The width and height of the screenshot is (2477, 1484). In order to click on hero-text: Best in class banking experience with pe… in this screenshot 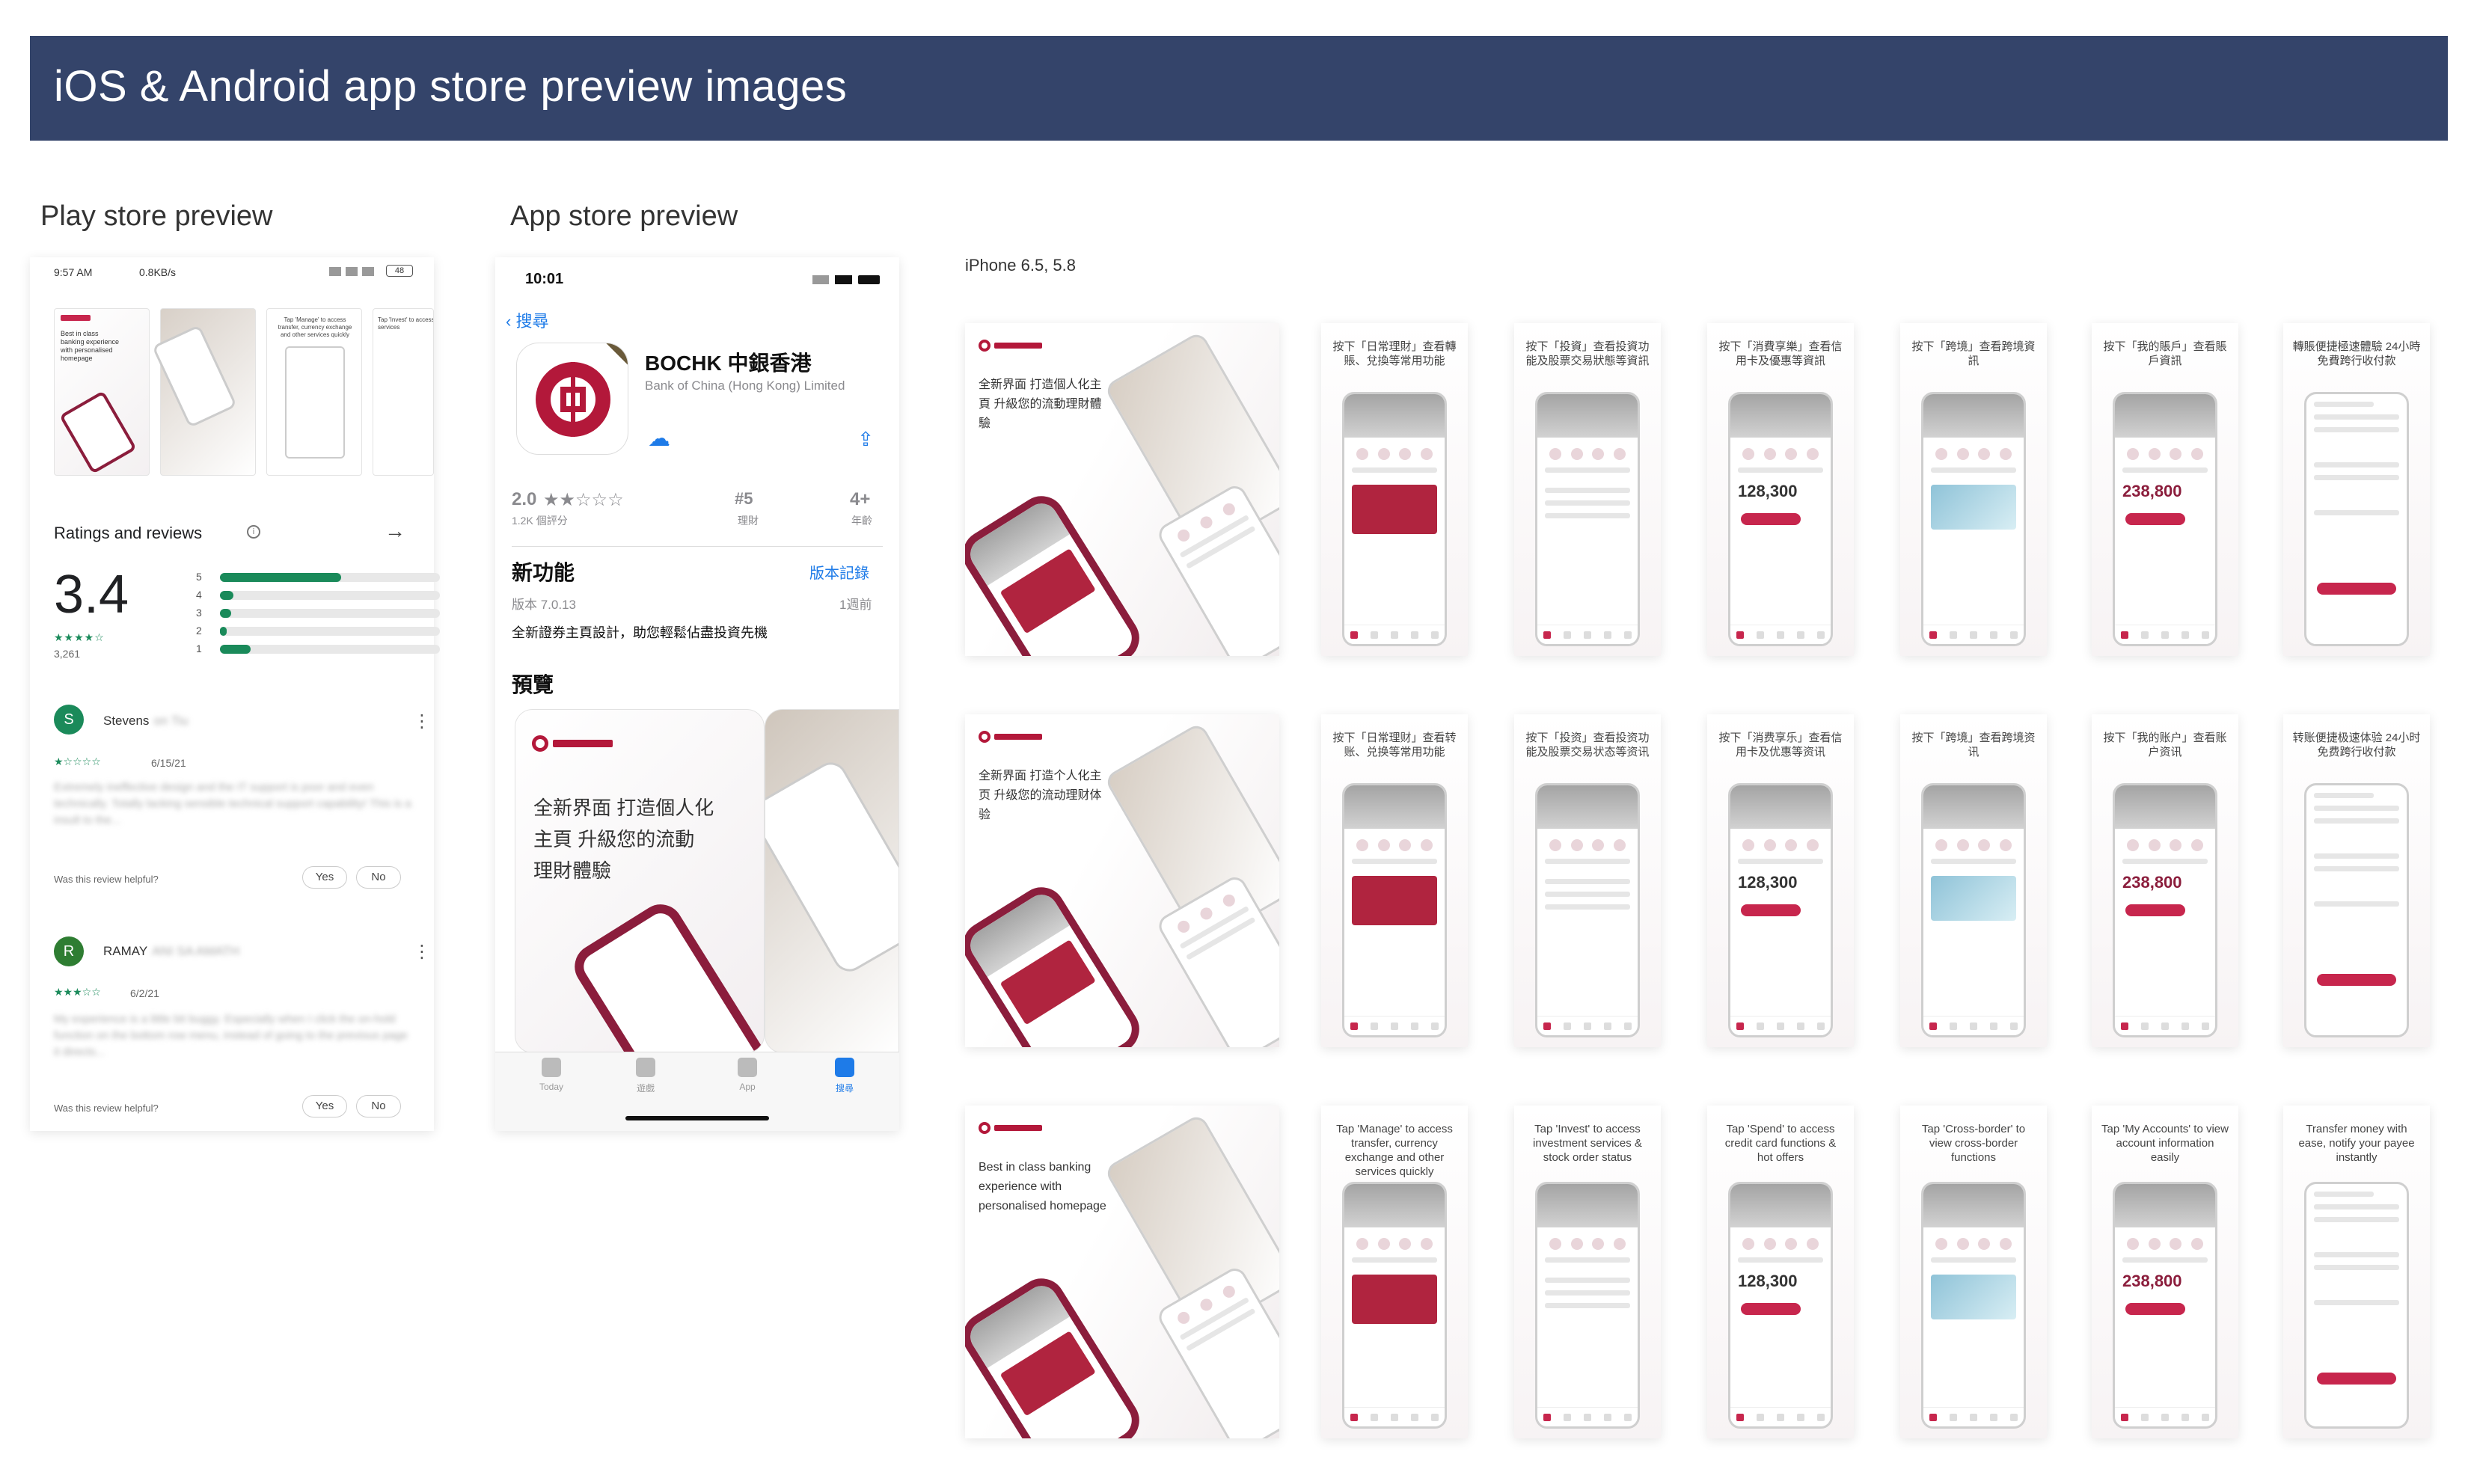, I will do `click(1042, 1186)`.